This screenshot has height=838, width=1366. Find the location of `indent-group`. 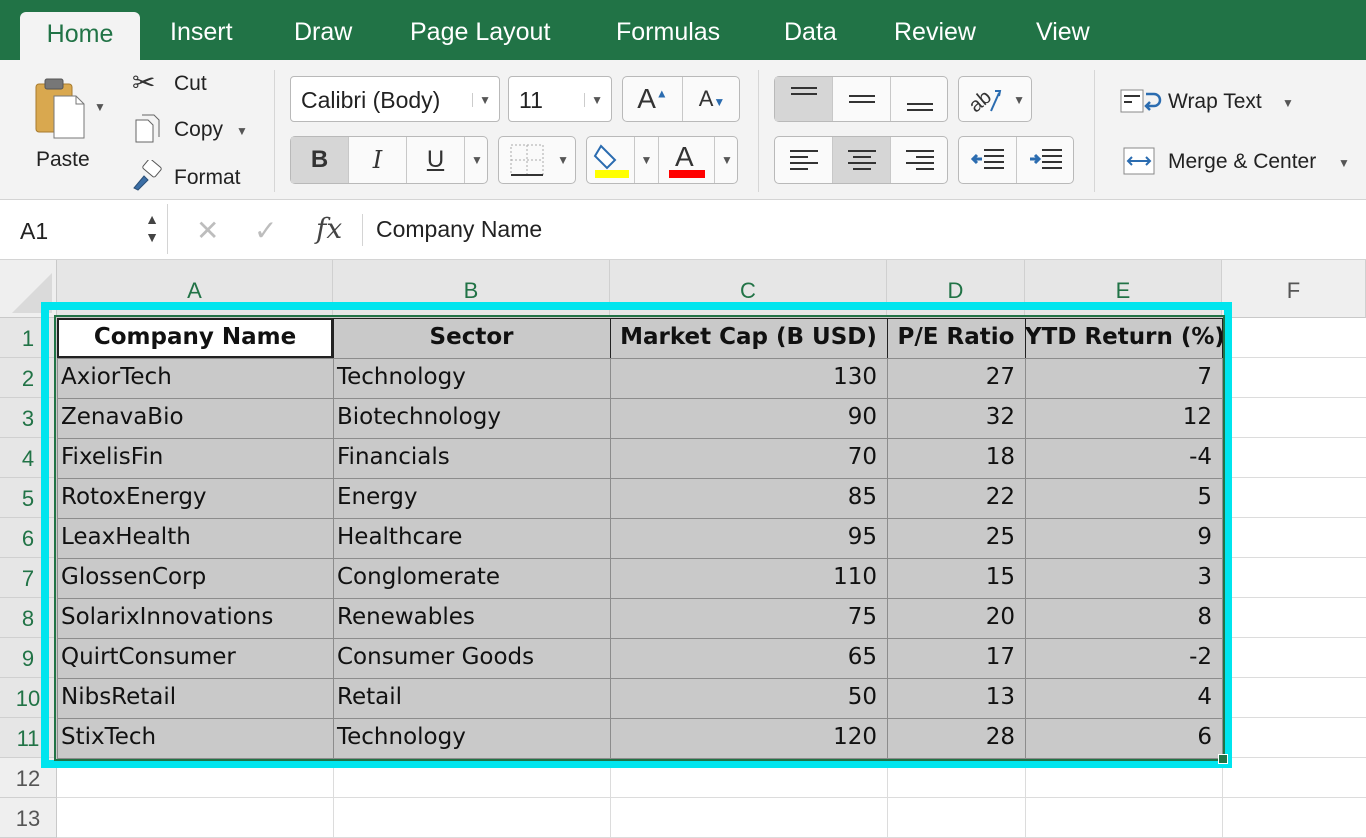

indent-group is located at coordinates (1016, 160).